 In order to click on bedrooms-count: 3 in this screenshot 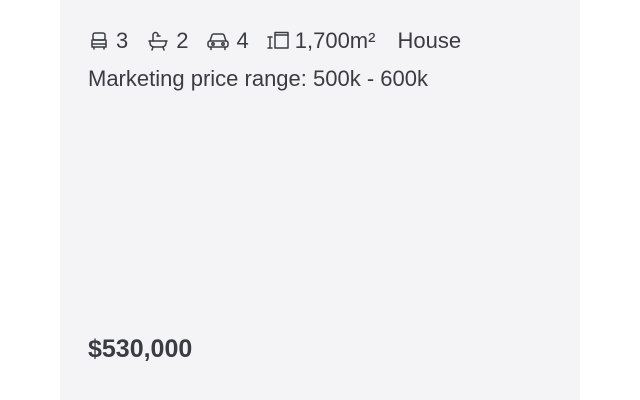, I will do `click(122, 40)`.